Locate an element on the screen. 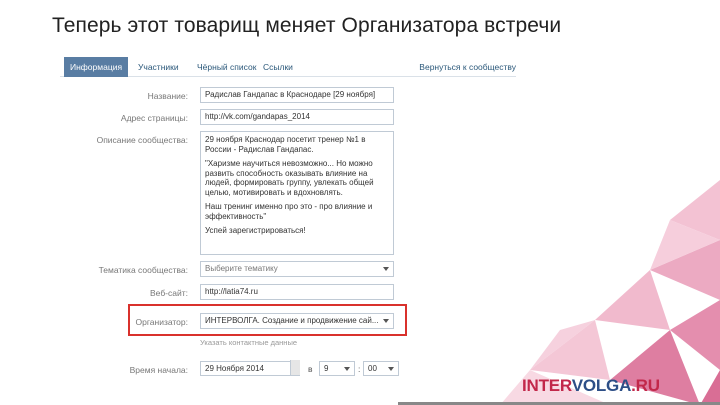  start-hour-value: 9 is located at coordinates (326, 368).